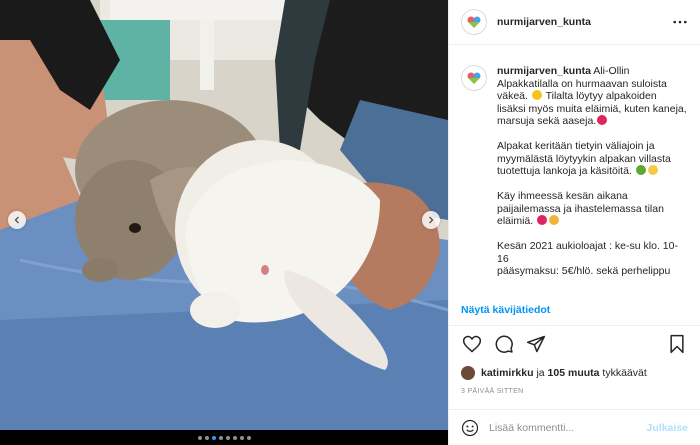 This screenshot has width=700, height=445. Describe the element at coordinates (574, 393) in the screenshot. I see `post-timestamp: 3 PÄIVÄÄ SITTEN` at that location.